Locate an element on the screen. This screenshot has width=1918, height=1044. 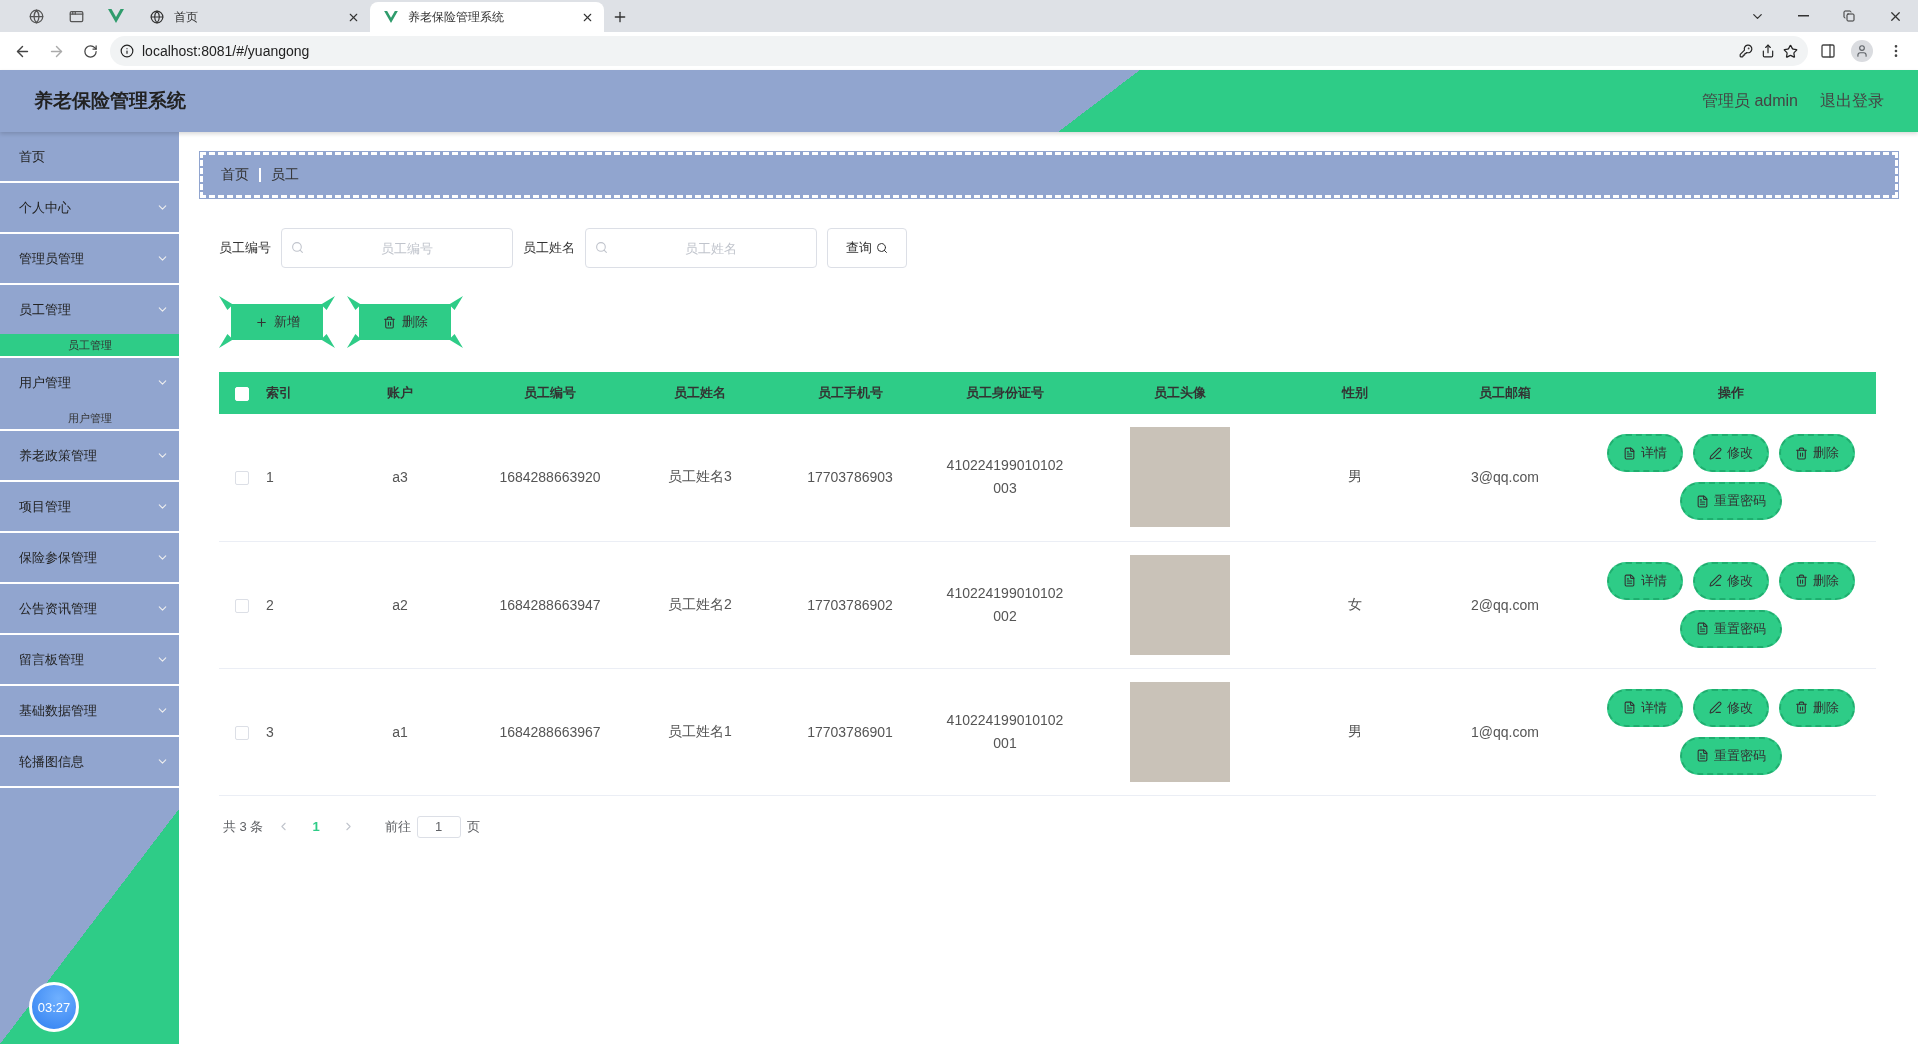
table-cell: a2 is located at coordinates (400, 604).